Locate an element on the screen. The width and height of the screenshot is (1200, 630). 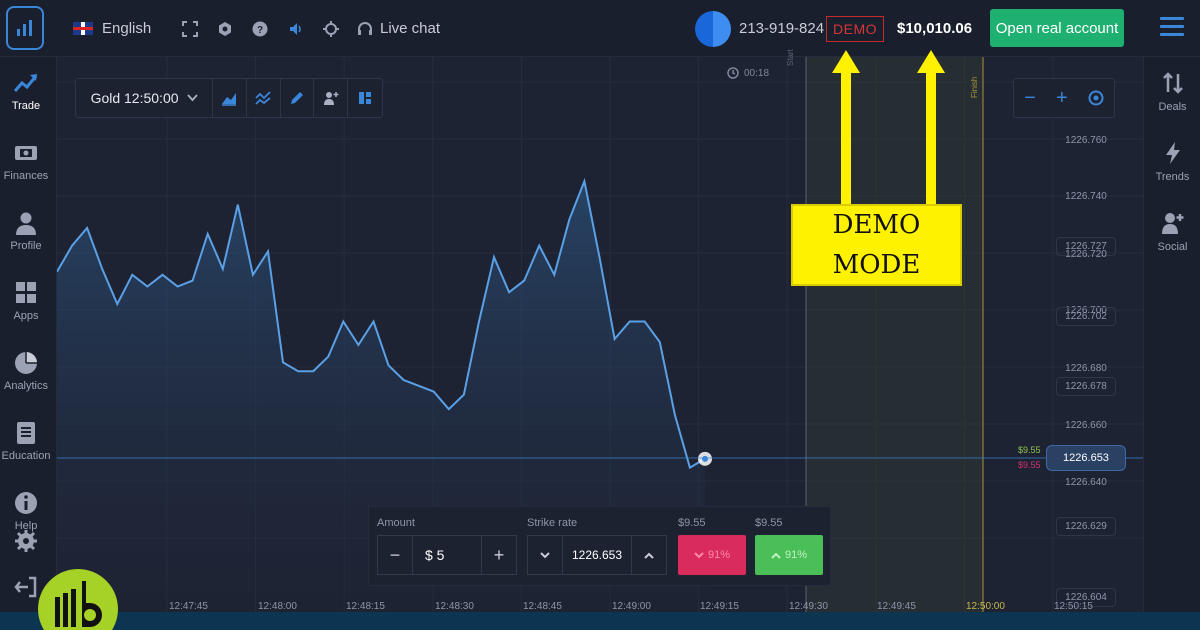
price-tick: 1226.720 is located at coordinates (1086, 254).